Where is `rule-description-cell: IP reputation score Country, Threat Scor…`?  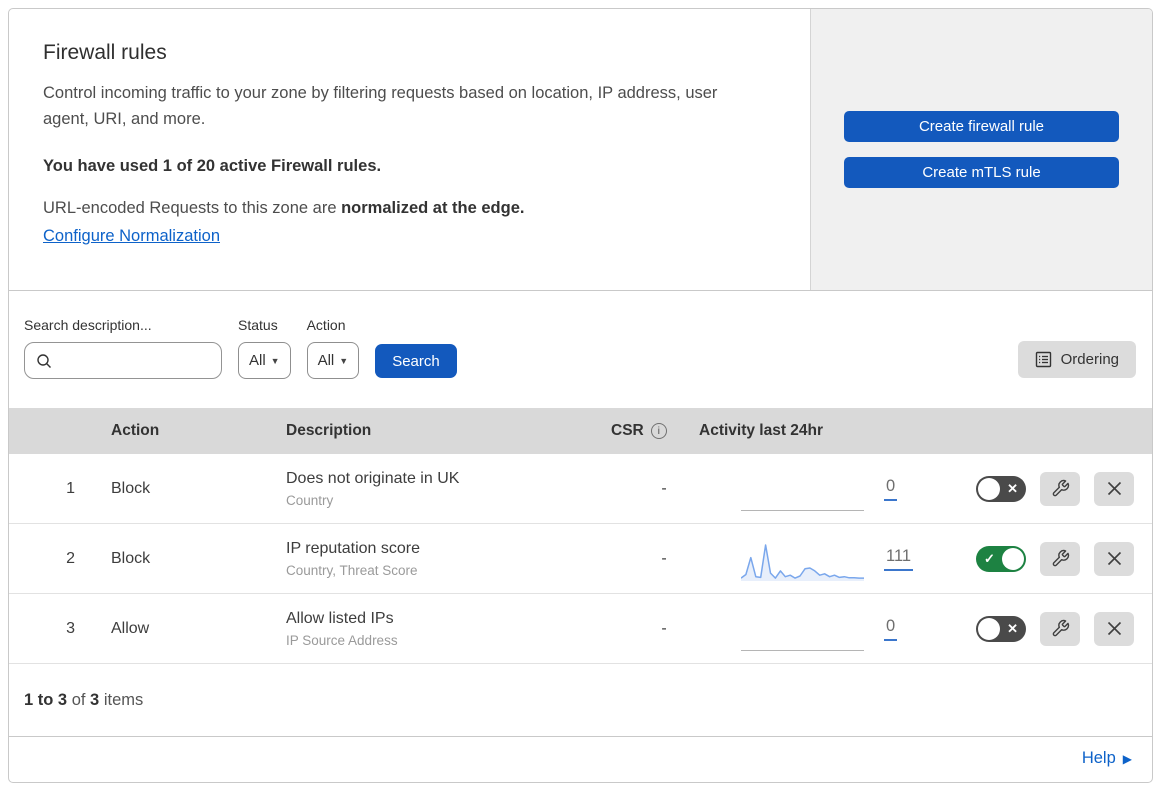 rule-description-cell: IP reputation score Country, Threat Scor… is located at coordinates (448, 559).